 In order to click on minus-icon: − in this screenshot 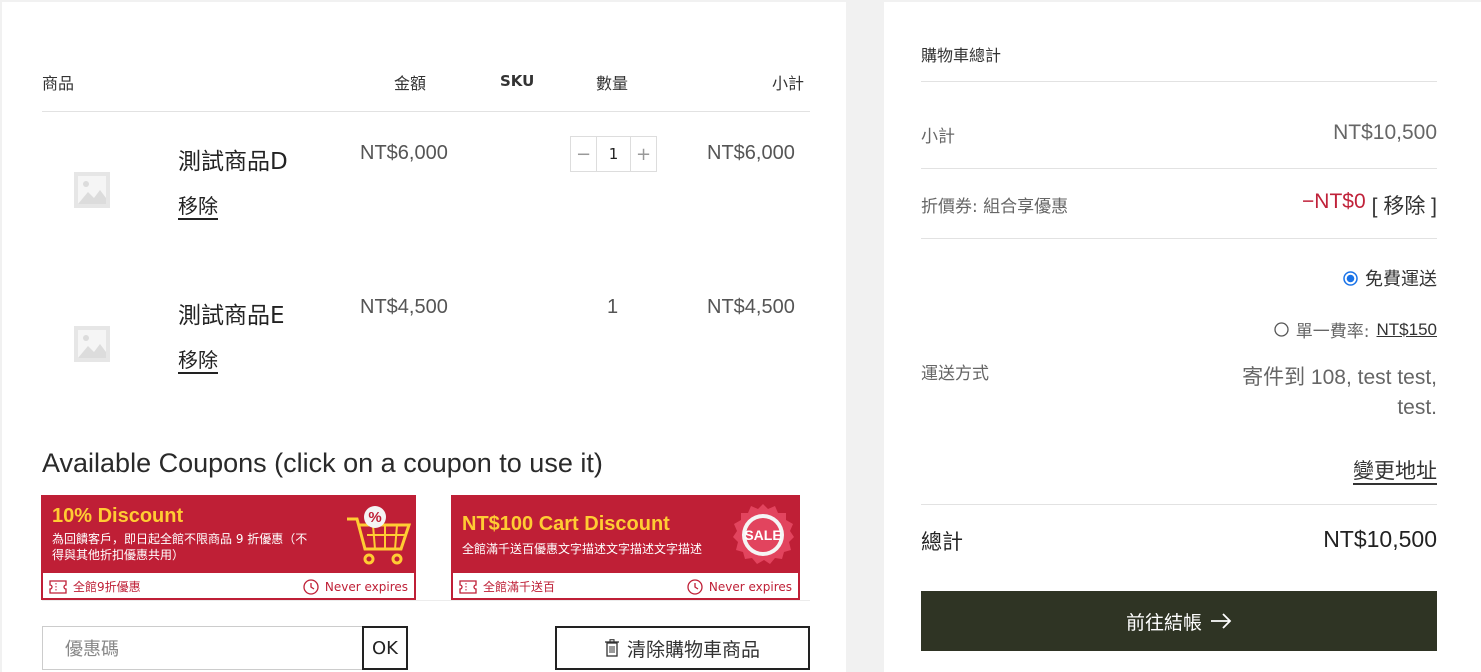, I will do `click(583, 154)`.